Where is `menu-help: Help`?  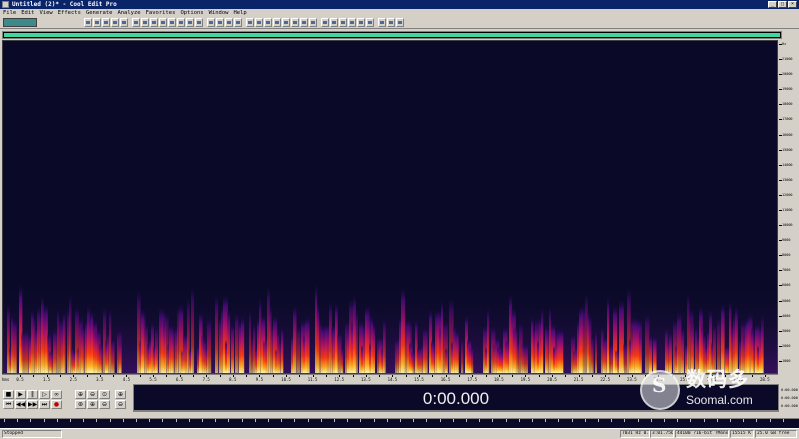
menu-help: Help is located at coordinates (240, 13).